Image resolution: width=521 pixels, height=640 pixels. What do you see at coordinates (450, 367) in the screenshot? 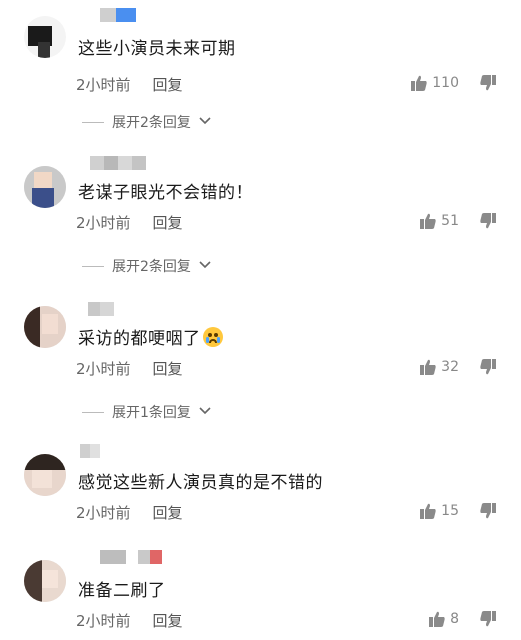
I see `like-count: 32` at bounding box center [450, 367].